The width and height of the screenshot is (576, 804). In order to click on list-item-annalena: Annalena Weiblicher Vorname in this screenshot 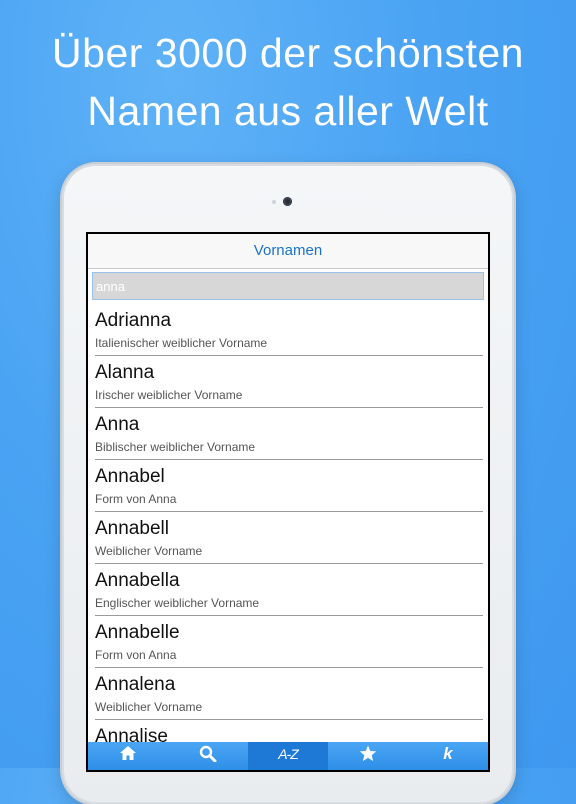, I will do `click(289, 694)`.